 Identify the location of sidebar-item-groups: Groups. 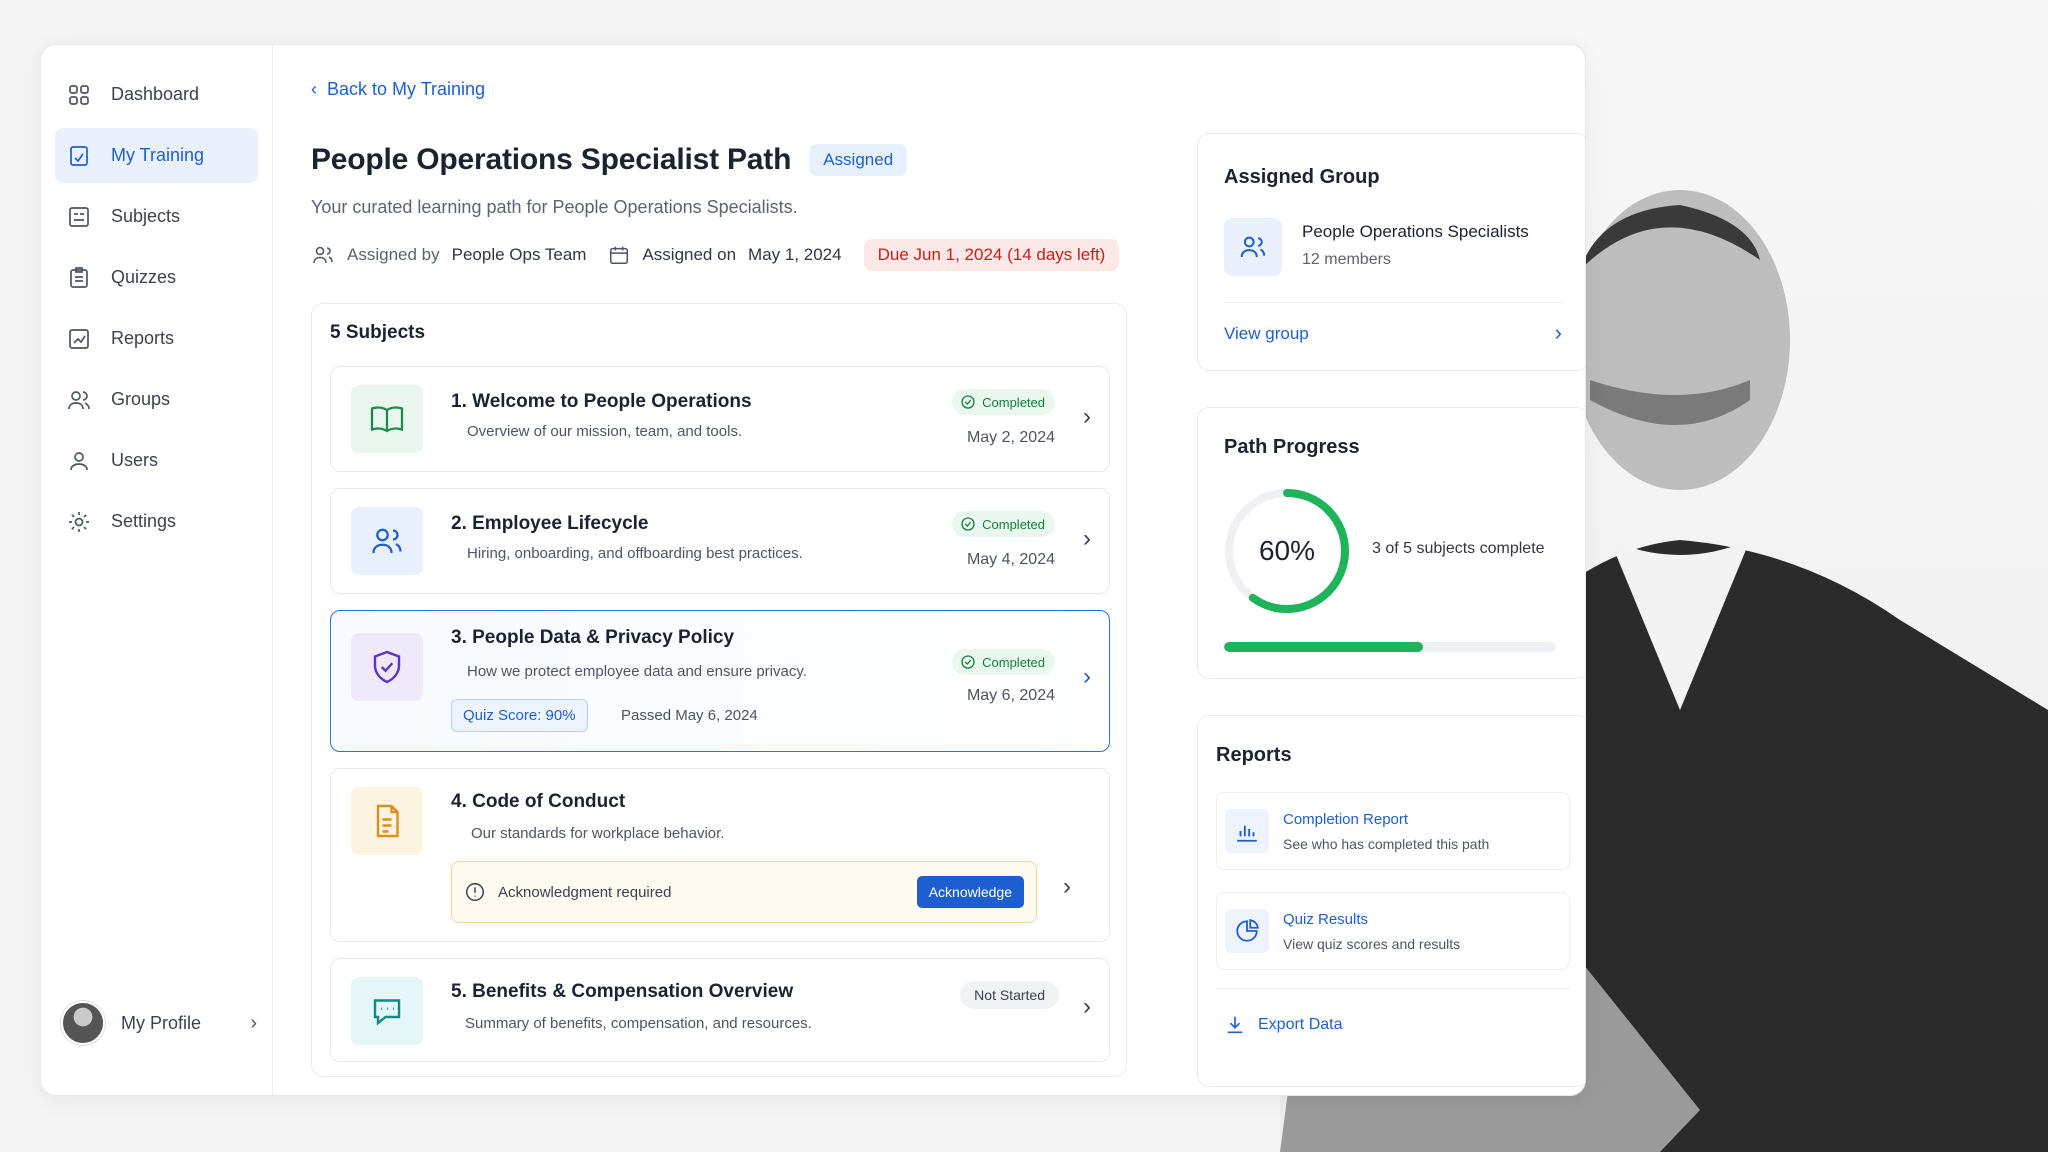
(156, 399).